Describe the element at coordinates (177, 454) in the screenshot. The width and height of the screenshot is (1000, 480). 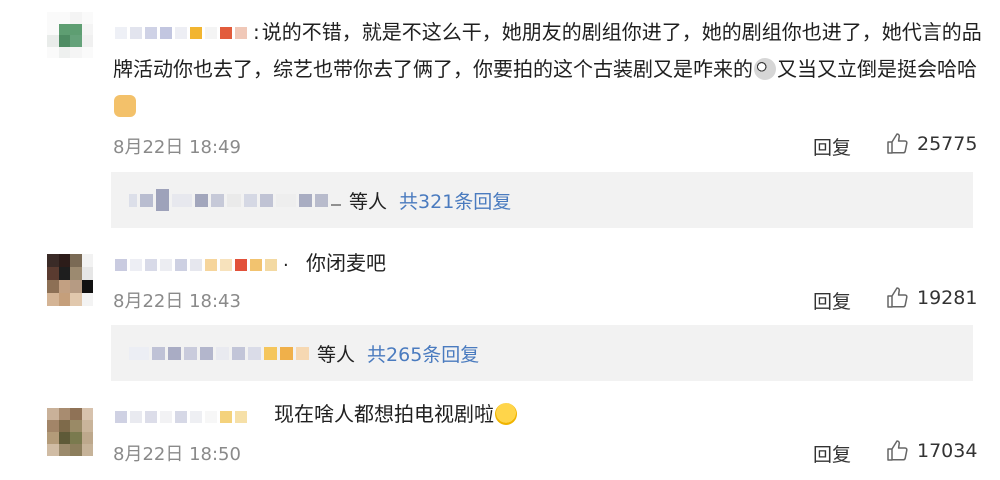
I see `timestamp: 8月22日 18:50` at that location.